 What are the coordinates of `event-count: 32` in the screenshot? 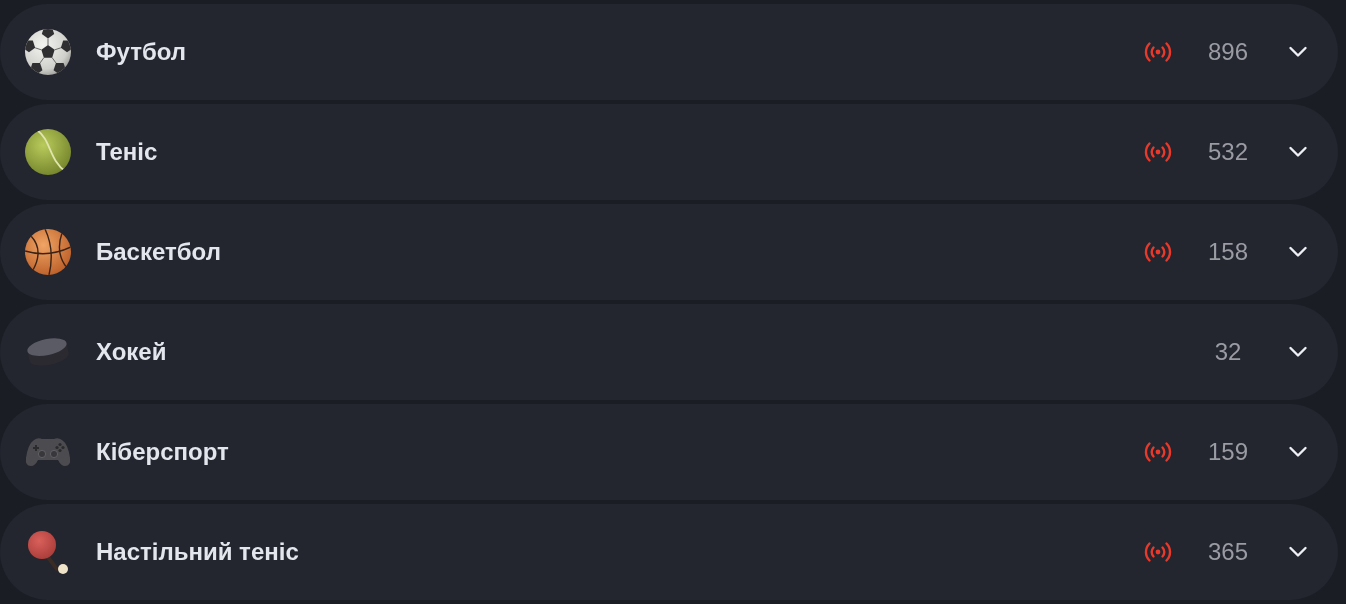 It's located at (1228, 352).